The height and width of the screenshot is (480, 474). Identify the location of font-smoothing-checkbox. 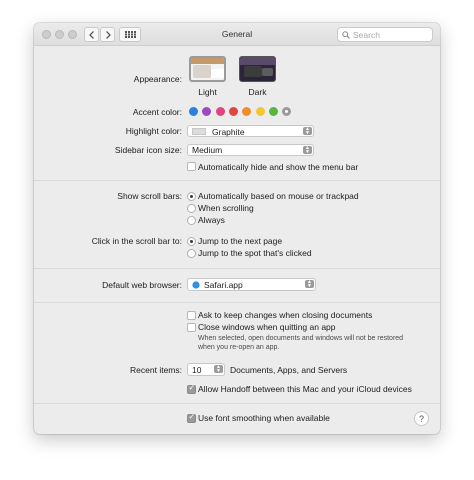
(191, 417).